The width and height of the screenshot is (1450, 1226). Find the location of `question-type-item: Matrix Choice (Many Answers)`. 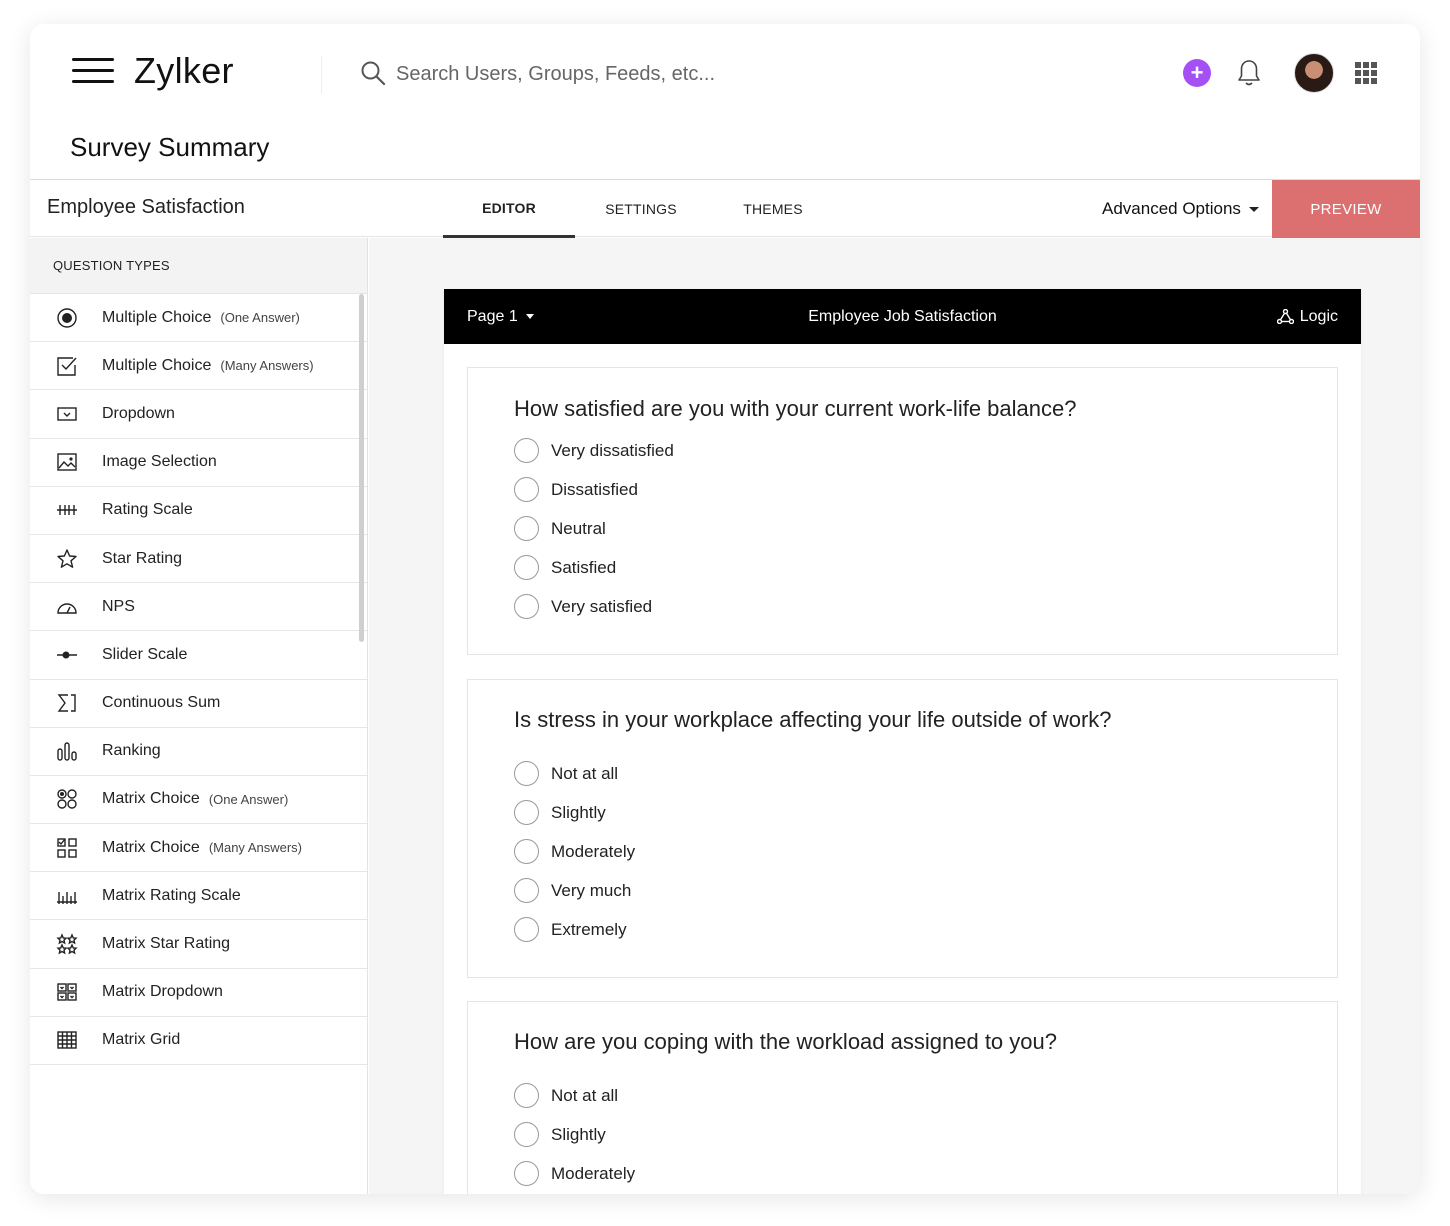

question-type-item: Matrix Choice (Many Answers) is located at coordinates (198, 848).